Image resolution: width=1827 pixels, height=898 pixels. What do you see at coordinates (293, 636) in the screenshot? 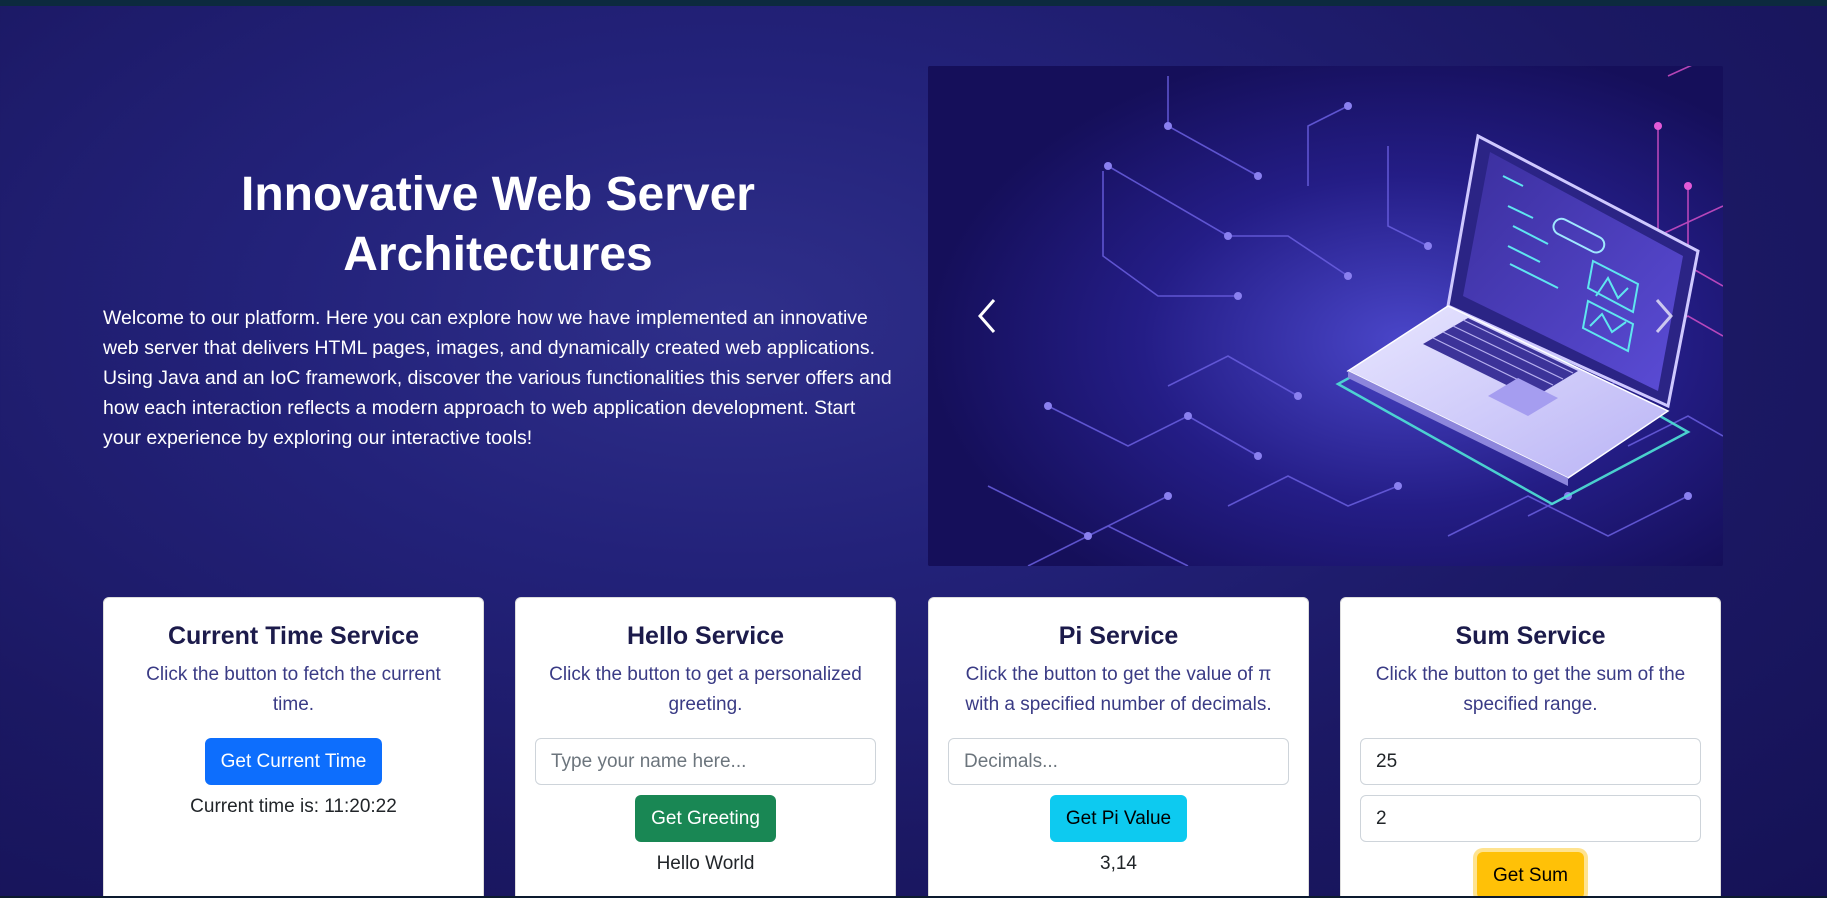
I see `card-title: Current Time Service` at bounding box center [293, 636].